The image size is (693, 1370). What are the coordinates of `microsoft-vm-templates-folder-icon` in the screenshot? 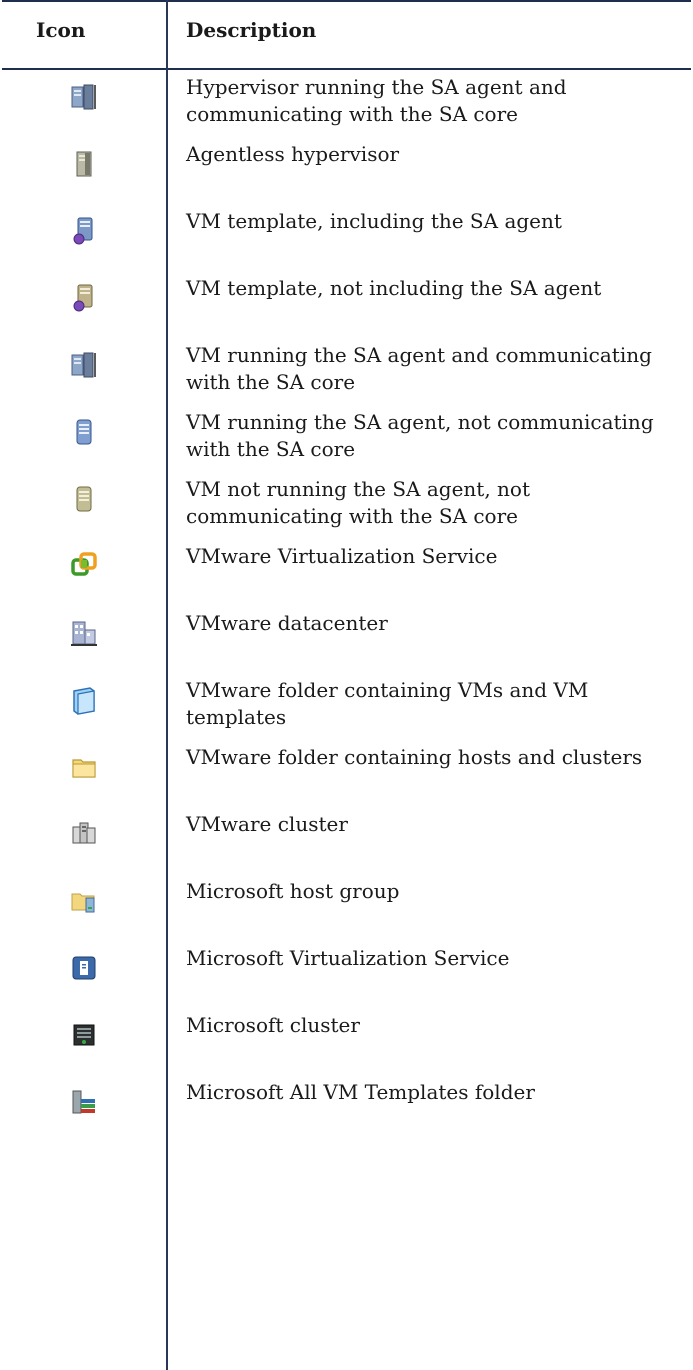 It's located at (84, 1102).